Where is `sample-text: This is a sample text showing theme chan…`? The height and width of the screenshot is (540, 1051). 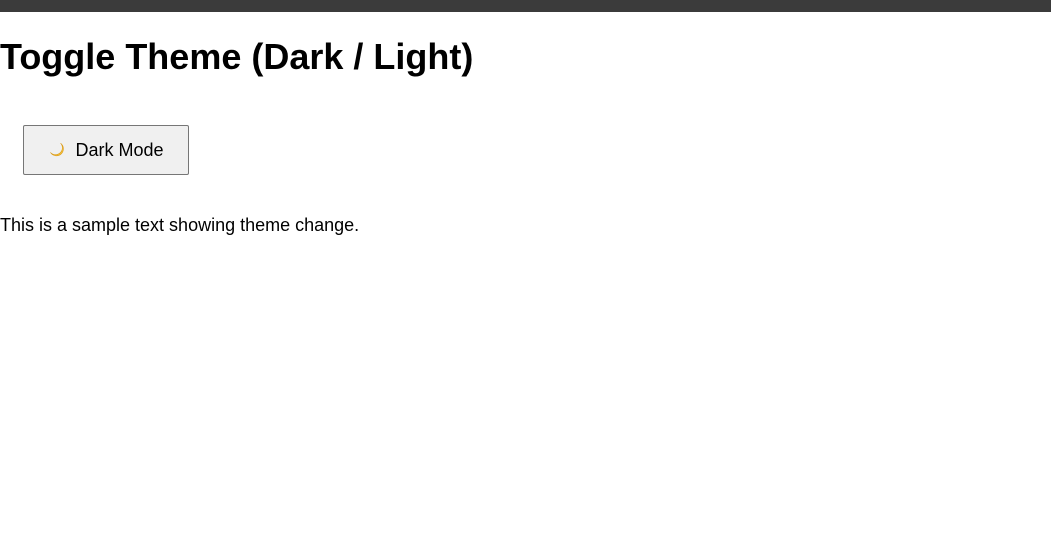
sample-text: This is a sample text showing theme chan… is located at coordinates (180, 225).